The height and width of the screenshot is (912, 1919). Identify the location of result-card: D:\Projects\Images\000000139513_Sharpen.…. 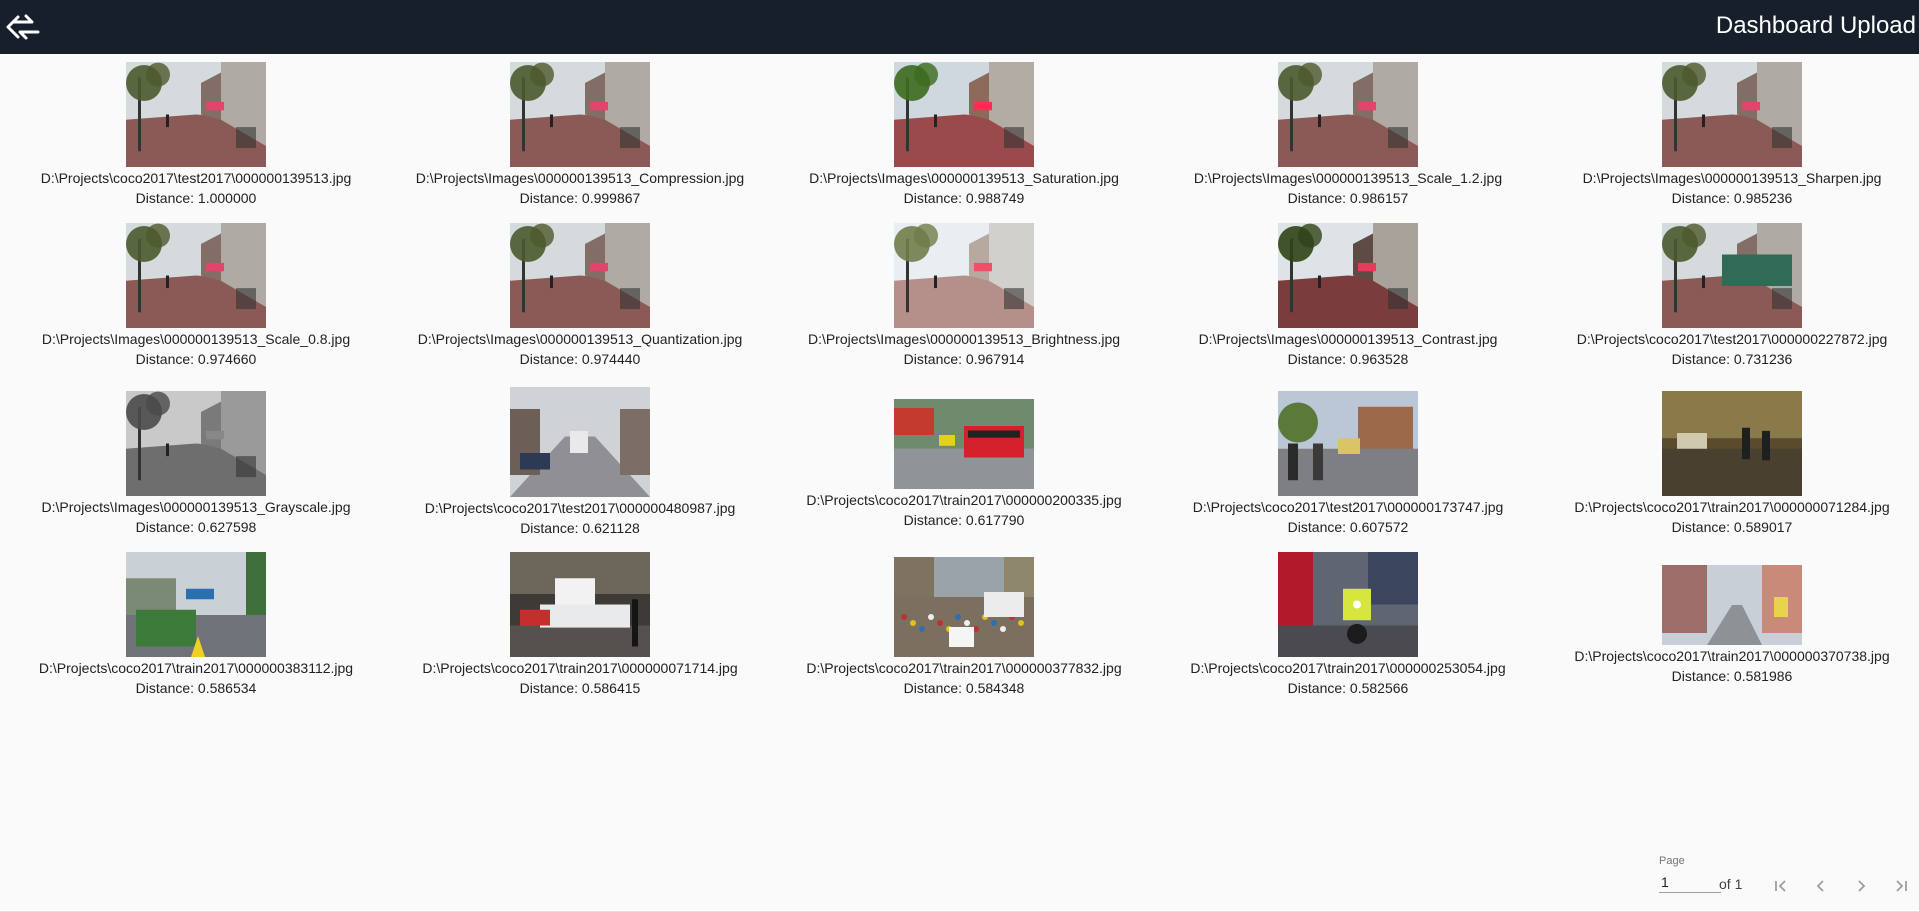
(1729, 135).